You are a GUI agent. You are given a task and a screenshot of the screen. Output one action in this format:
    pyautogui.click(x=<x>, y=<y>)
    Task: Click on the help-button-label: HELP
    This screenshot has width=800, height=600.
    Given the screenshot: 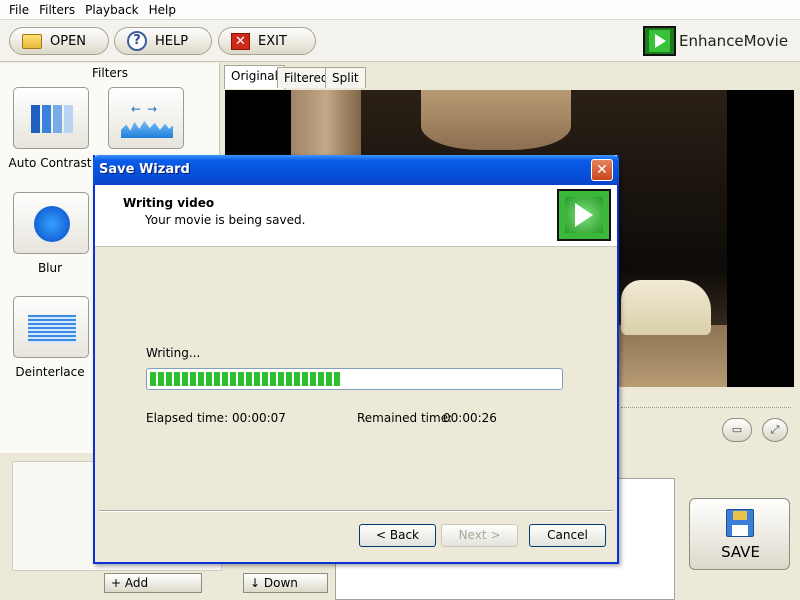 What is the action you would take?
    pyautogui.click(x=172, y=41)
    